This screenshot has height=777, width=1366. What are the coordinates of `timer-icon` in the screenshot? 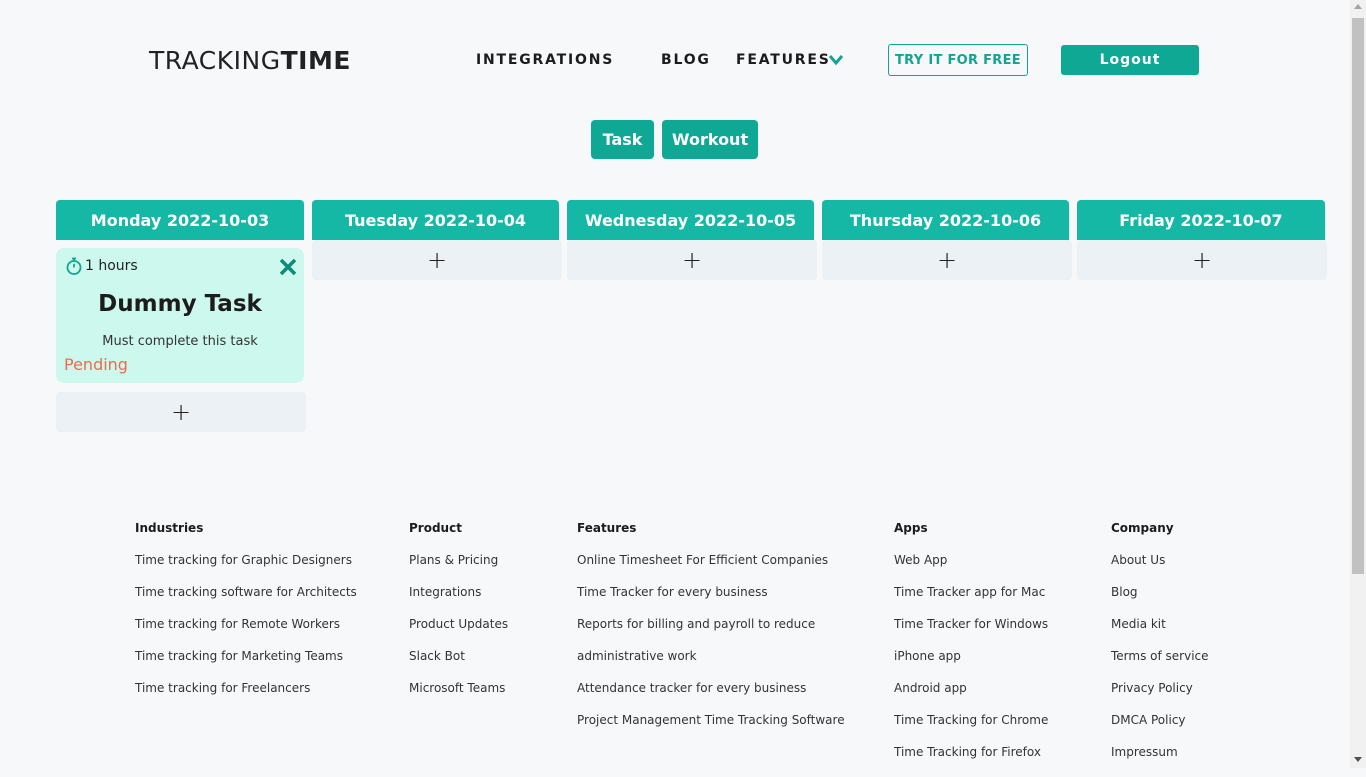 It's located at (74, 266).